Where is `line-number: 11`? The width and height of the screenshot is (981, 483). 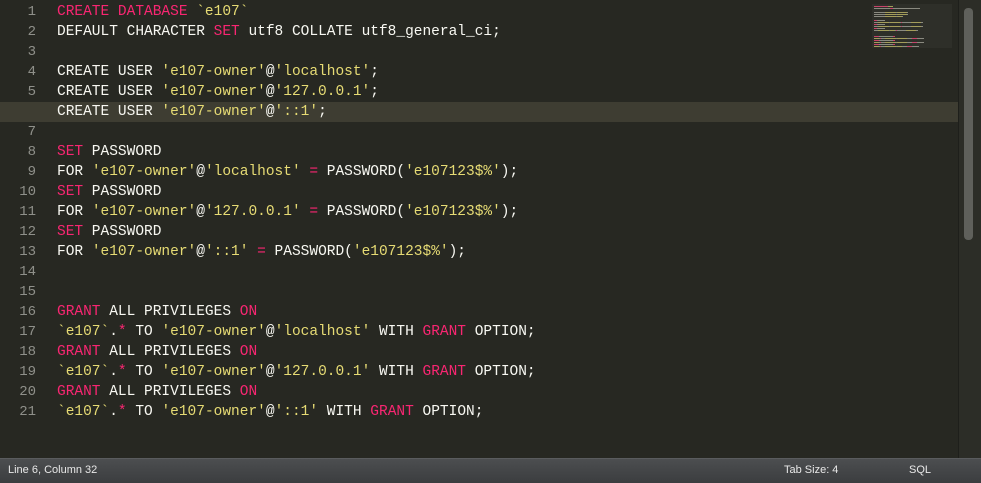 line-number: 11 is located at coordinates (27, 212).